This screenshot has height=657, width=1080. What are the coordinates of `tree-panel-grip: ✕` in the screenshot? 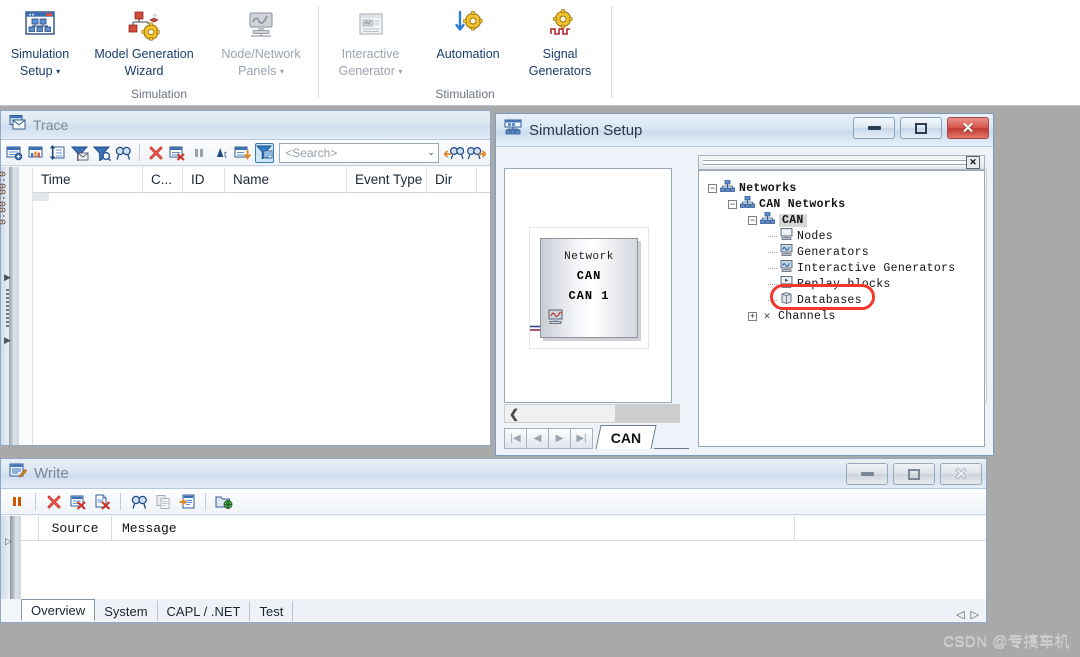 It's located at (841, 162).